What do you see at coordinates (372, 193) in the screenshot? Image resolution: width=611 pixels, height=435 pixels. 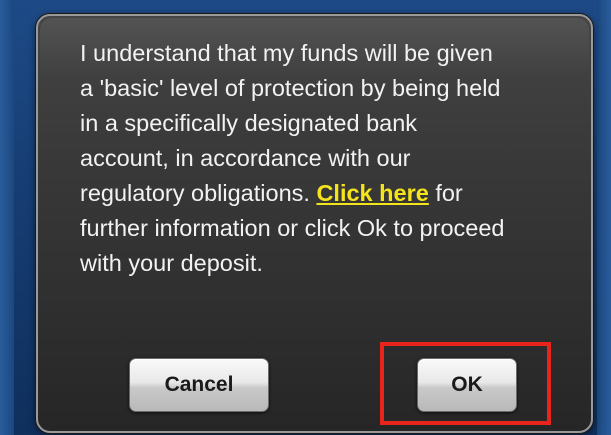 I see `further-information-link: Click here` at bounding box center [372, 193].